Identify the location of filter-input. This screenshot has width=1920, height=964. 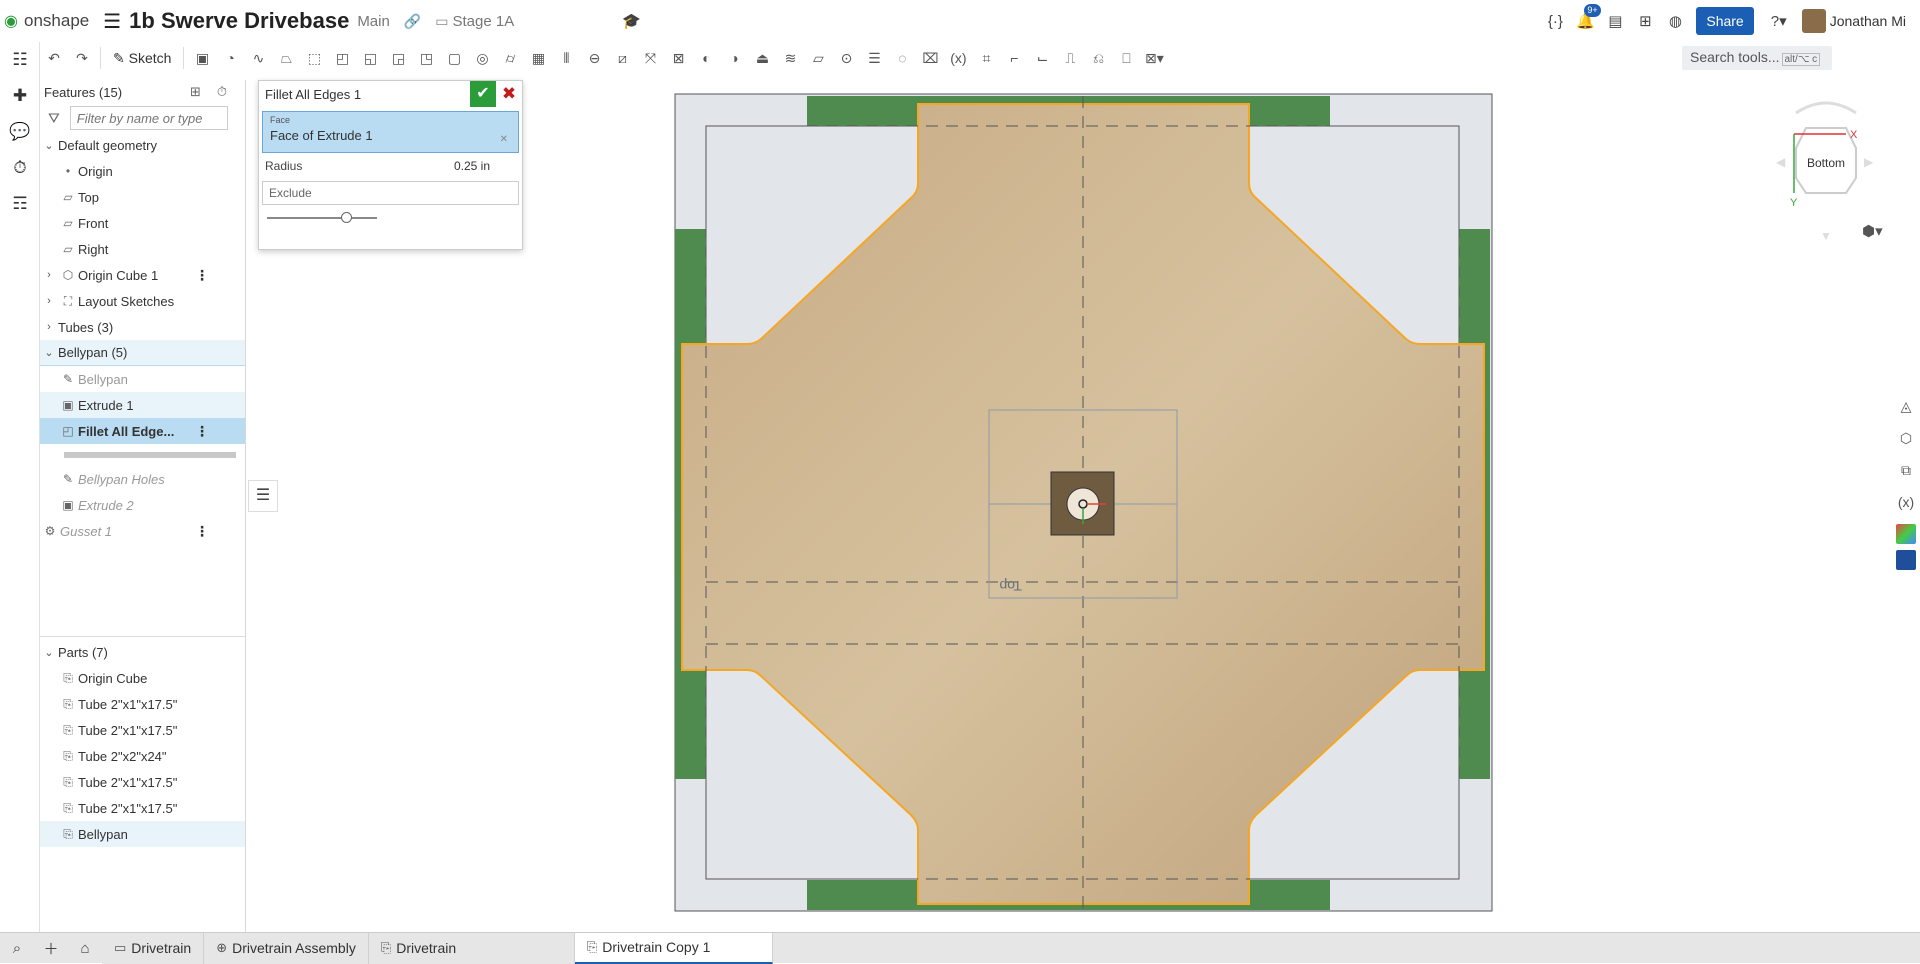
(148, 118).